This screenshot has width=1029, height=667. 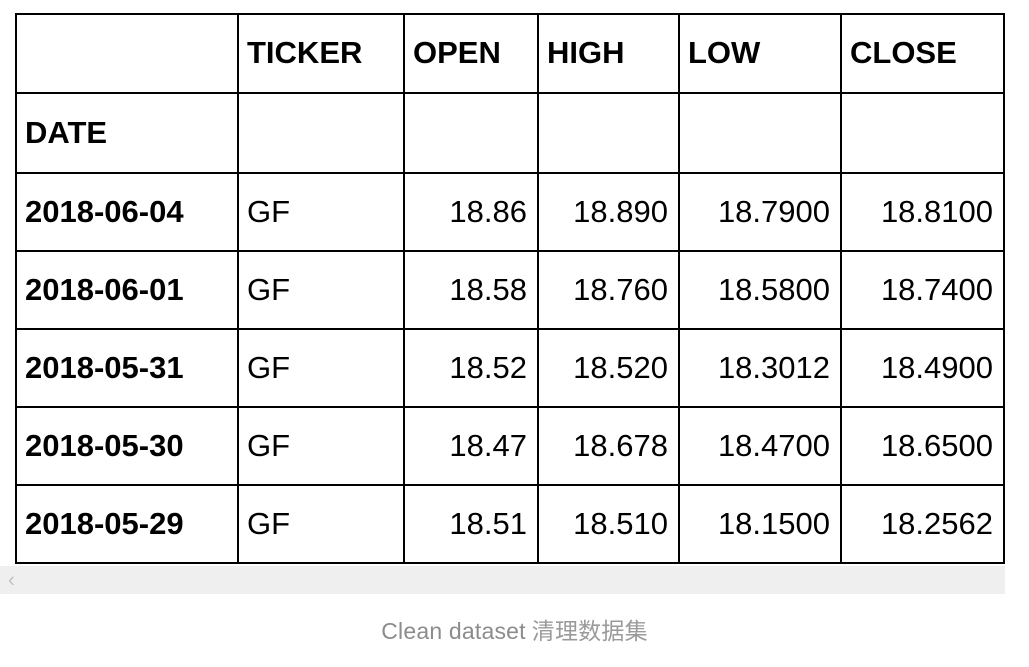 I want to click on cell-low: 18.1500, so click(x=760, y=524).